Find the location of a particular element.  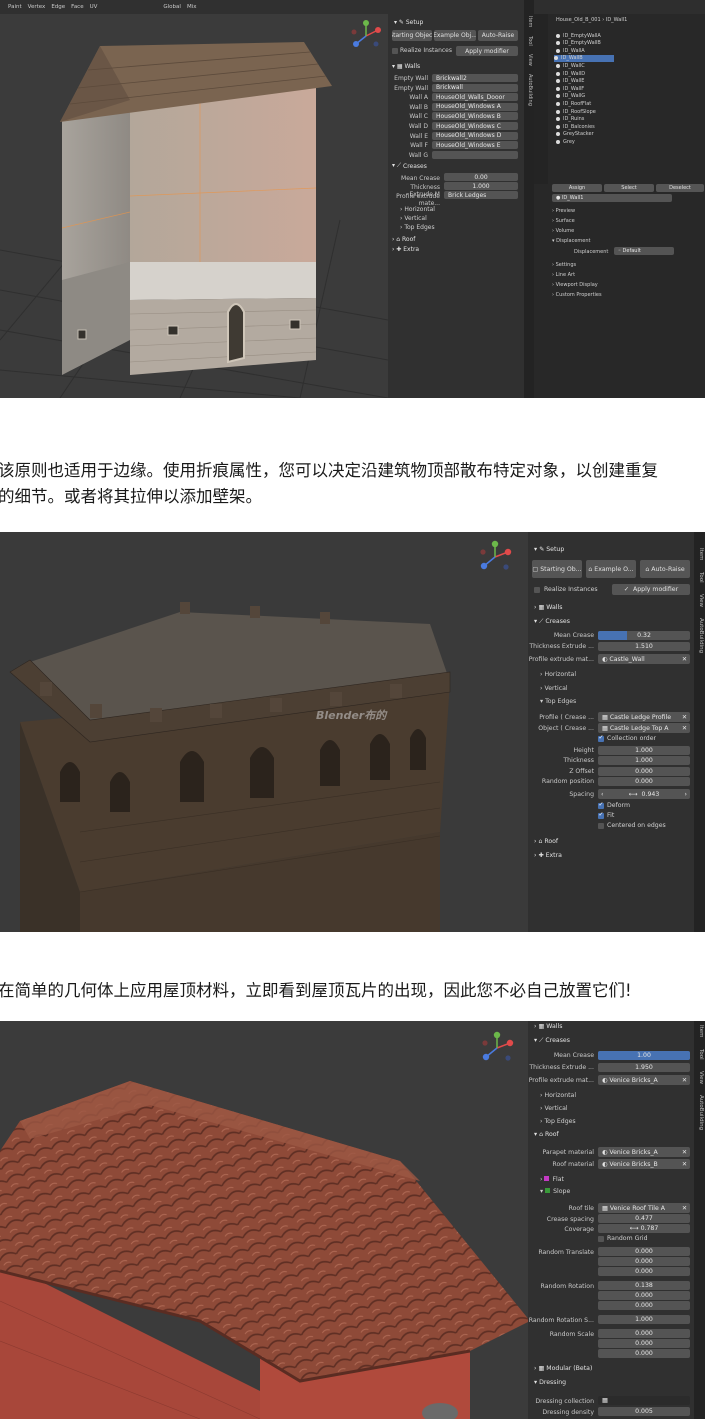

modular-header: › ▦ Modular (Beta) is located at coordinates (563, 1368).